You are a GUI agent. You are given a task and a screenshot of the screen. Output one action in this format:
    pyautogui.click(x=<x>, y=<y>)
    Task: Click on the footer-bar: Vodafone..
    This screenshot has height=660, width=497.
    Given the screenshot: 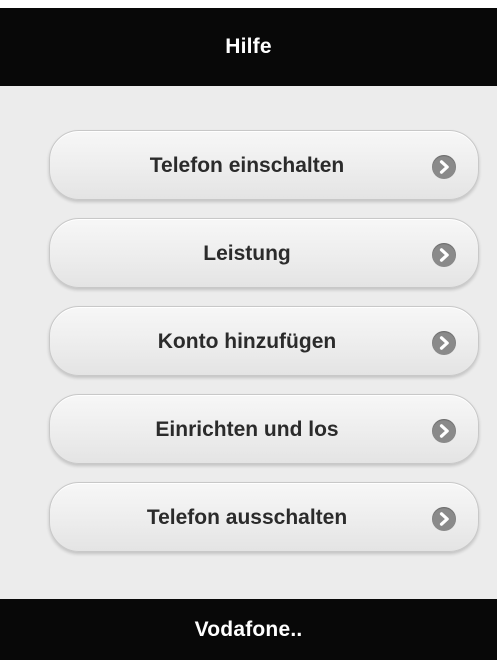 What is the action you would take?
    pyautogui.click(x=248, y=629)
    